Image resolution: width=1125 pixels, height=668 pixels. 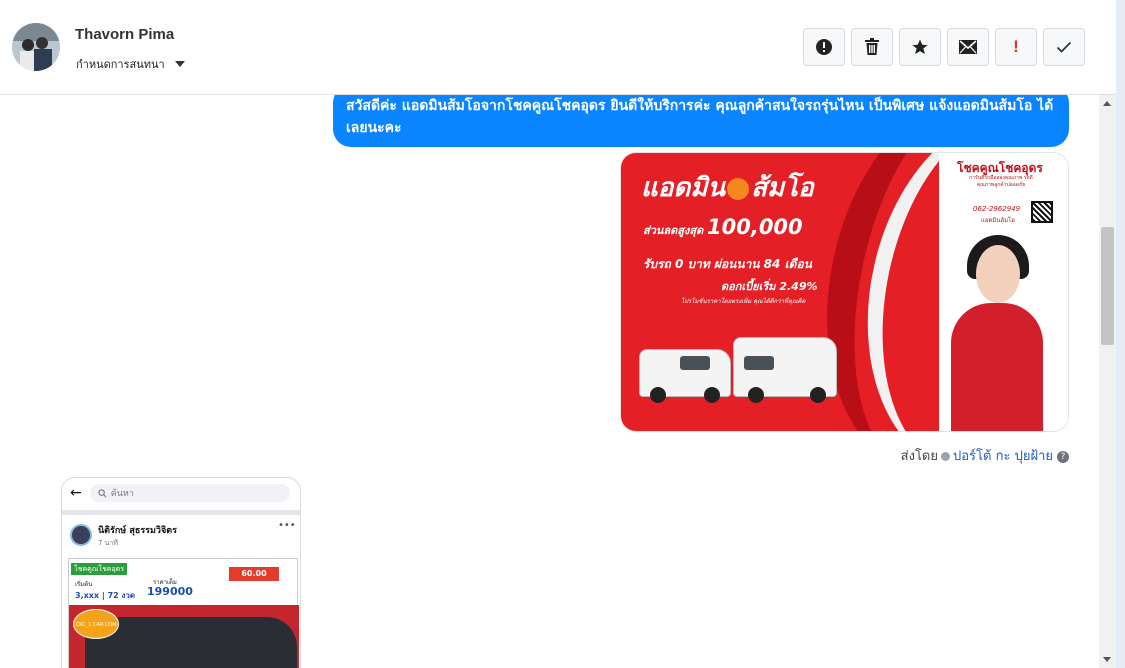 What do you see at coordinates (287, 525) in the screenshot?
I see `more-options-icon: •••` at bounding box center [287, 525].